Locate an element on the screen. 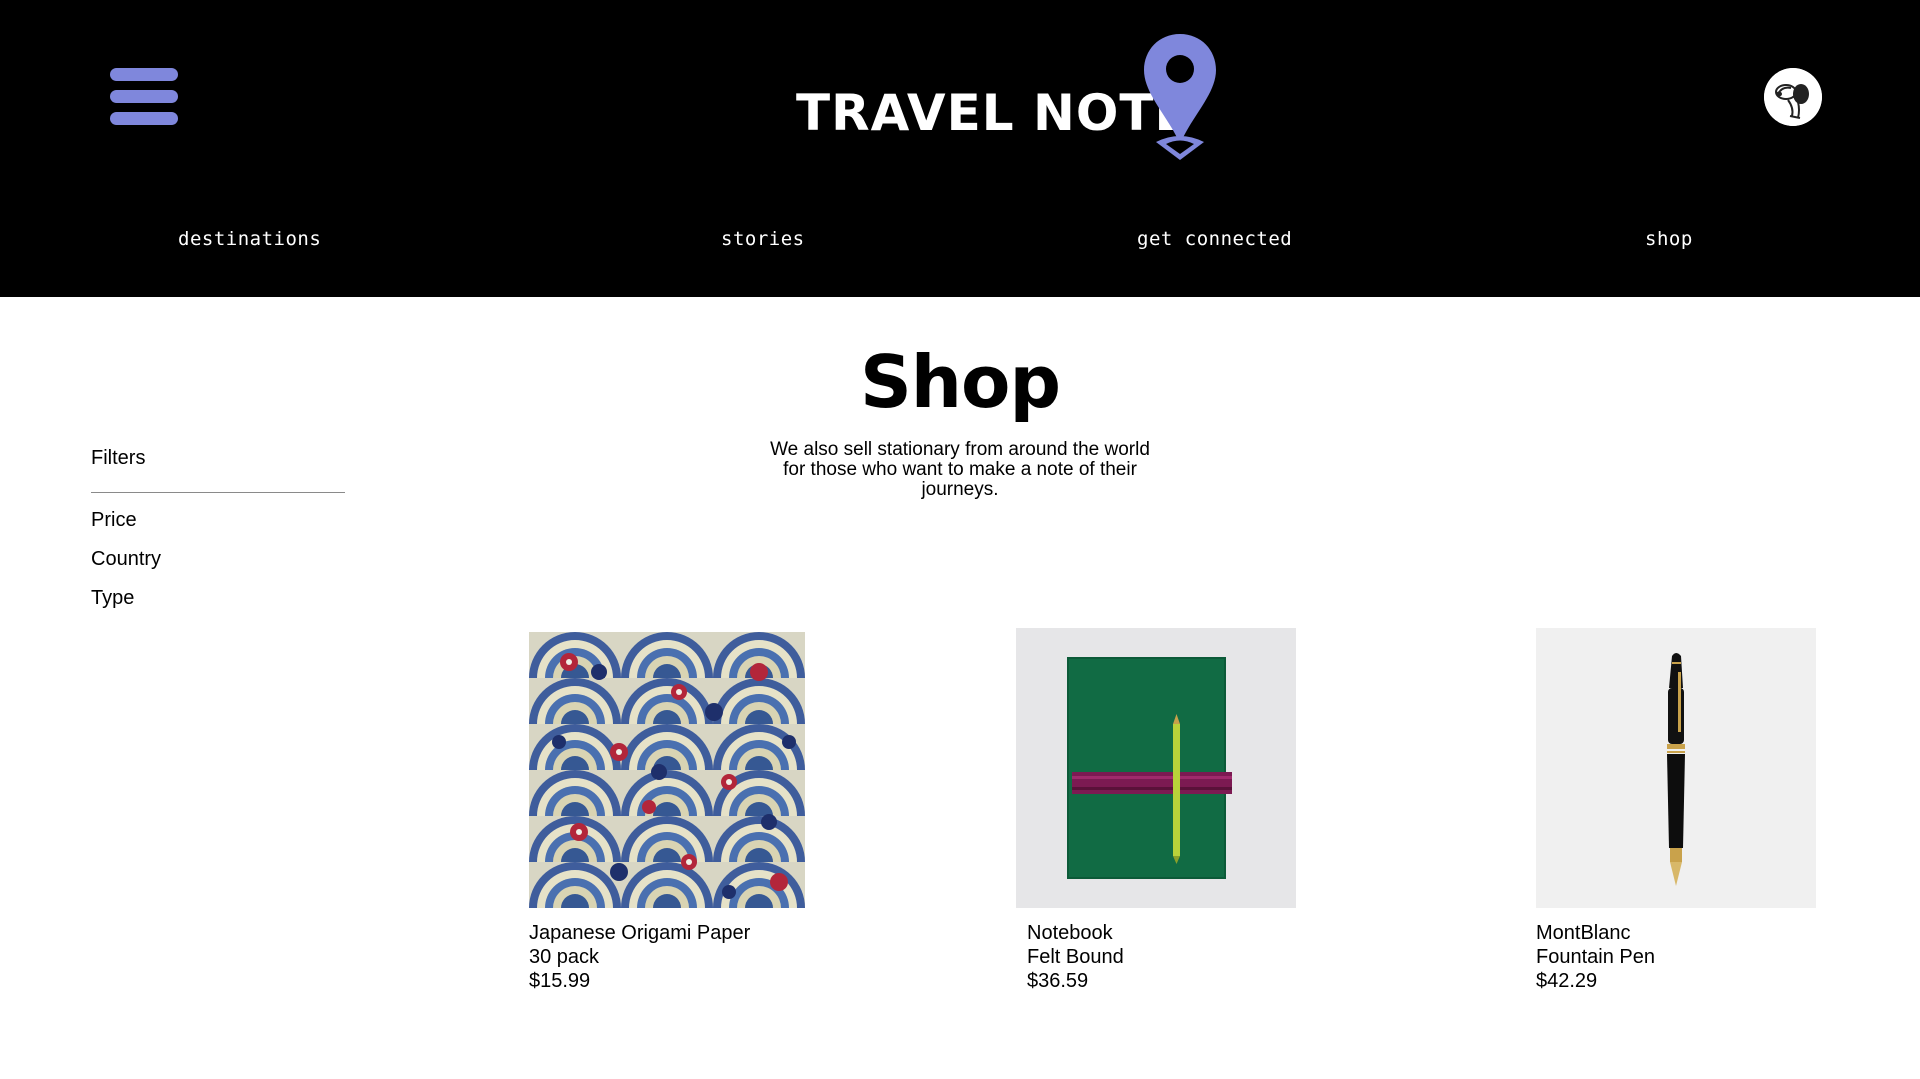 This screenshot has width=1920, height=1079. origami-paper-image is located at coordinates (667, 770).